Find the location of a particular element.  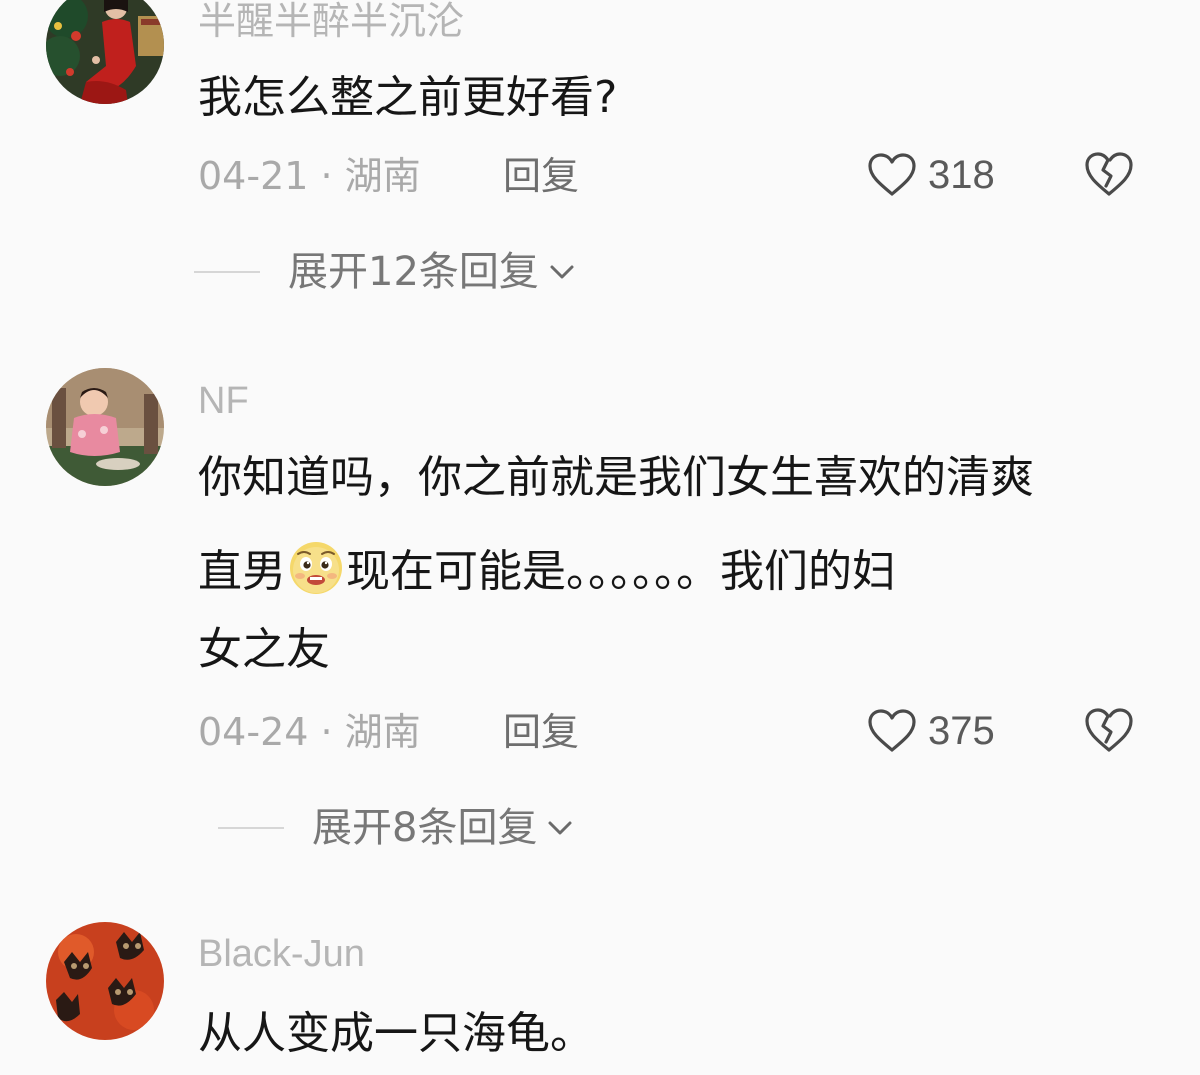

expand-label: 展开12条回复 is located at coordinates (413, 272).